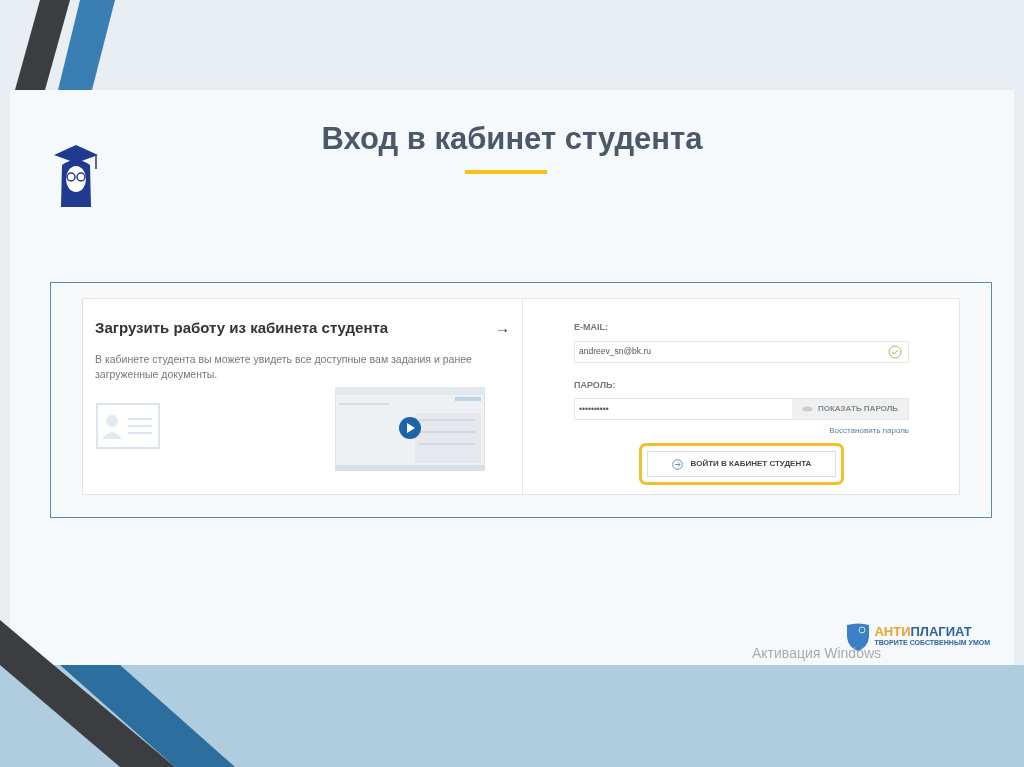  I want to click on password-input: ••••••••••, so click(683, 409).